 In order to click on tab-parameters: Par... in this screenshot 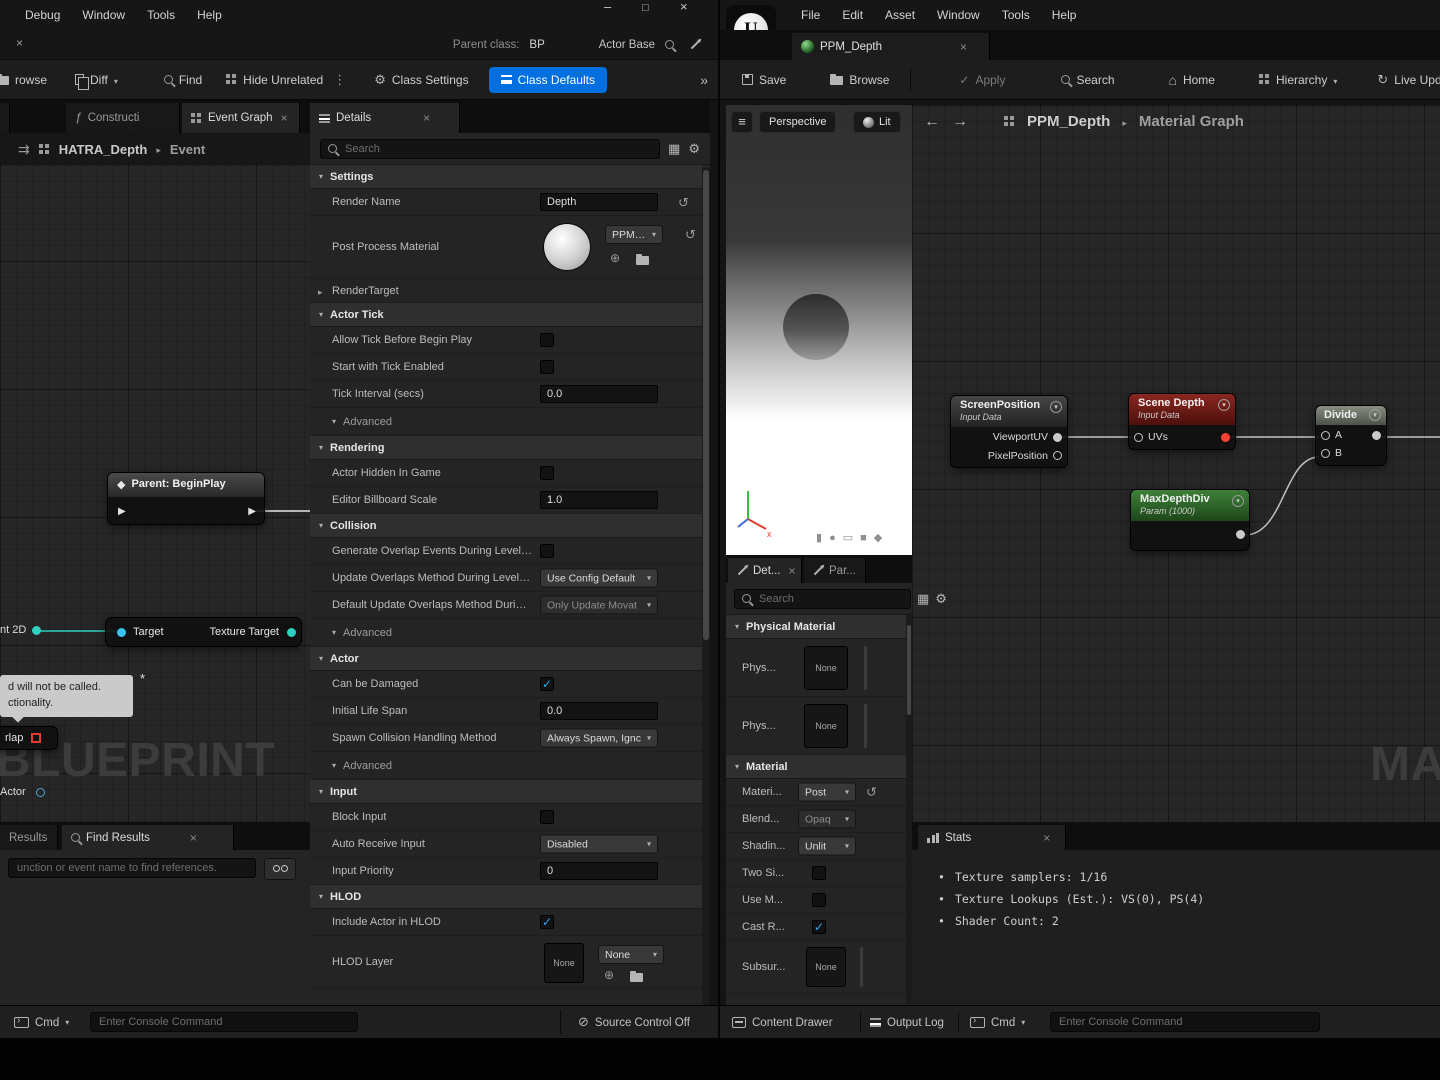, I will do `click(835, 570)`.